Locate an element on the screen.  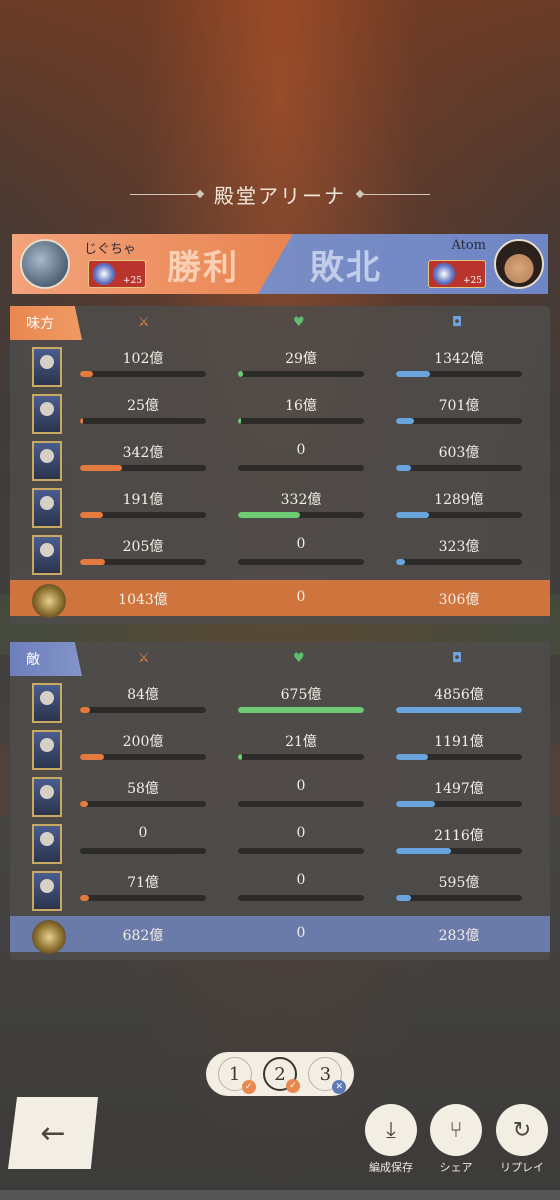
def-value: 323億 is located at coordinates (459, 547).